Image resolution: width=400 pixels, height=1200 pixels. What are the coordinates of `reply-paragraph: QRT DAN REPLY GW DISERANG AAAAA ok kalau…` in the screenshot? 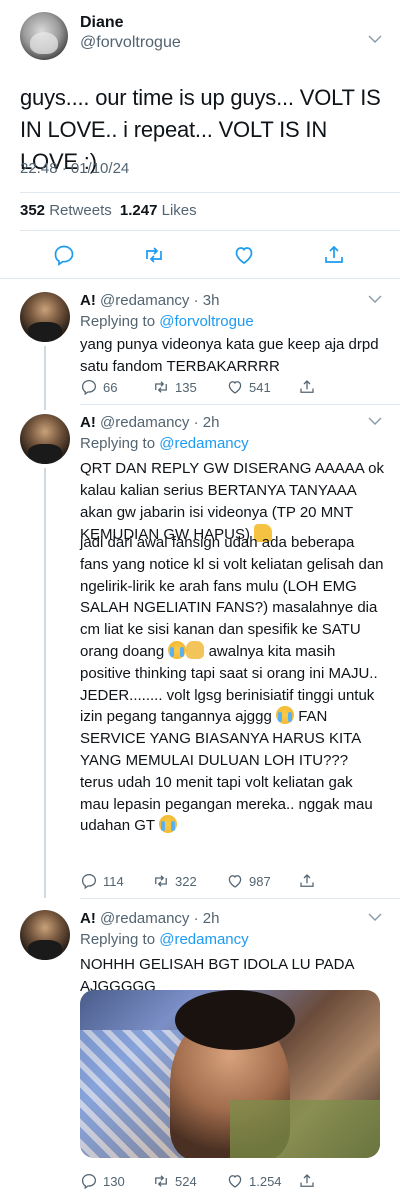 It's located at (232, 501).